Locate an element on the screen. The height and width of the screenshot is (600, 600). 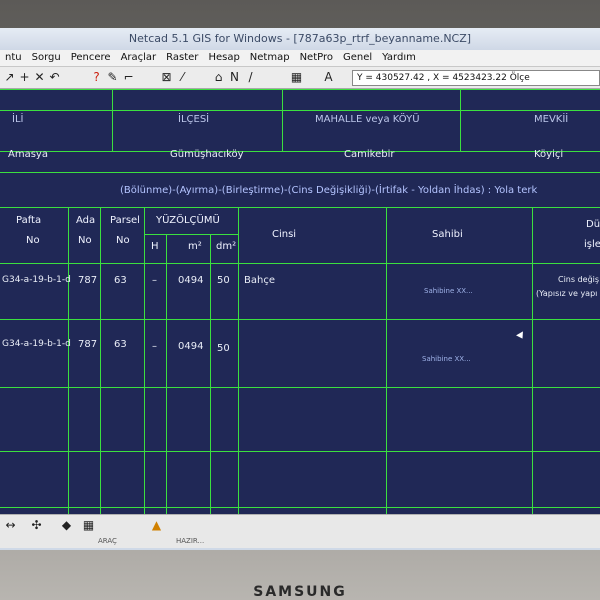
grid-icon: ▦ is located at coordinates (296, 77).